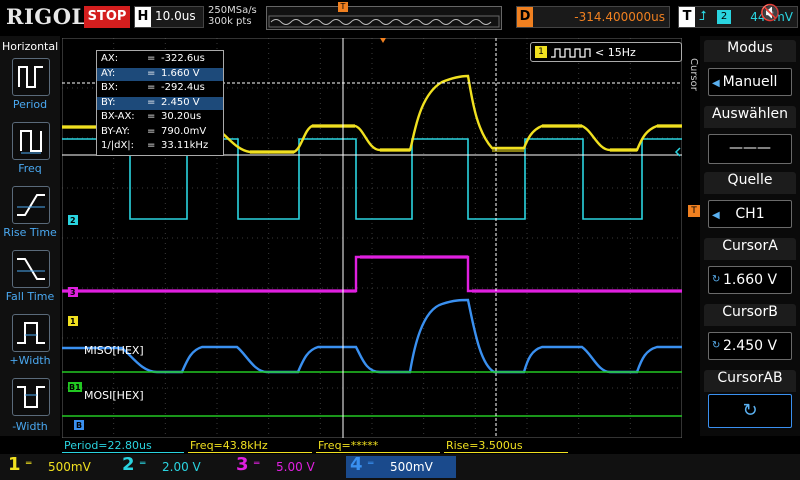 This screenshot has width=800, height=480. I want to click on mosi-label: MOSI[HEX], so click(114, 395).